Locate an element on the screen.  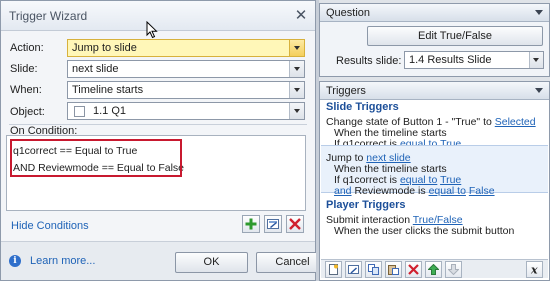
dialog-title: Trigger Wizard is located at coordinates (48, 16).